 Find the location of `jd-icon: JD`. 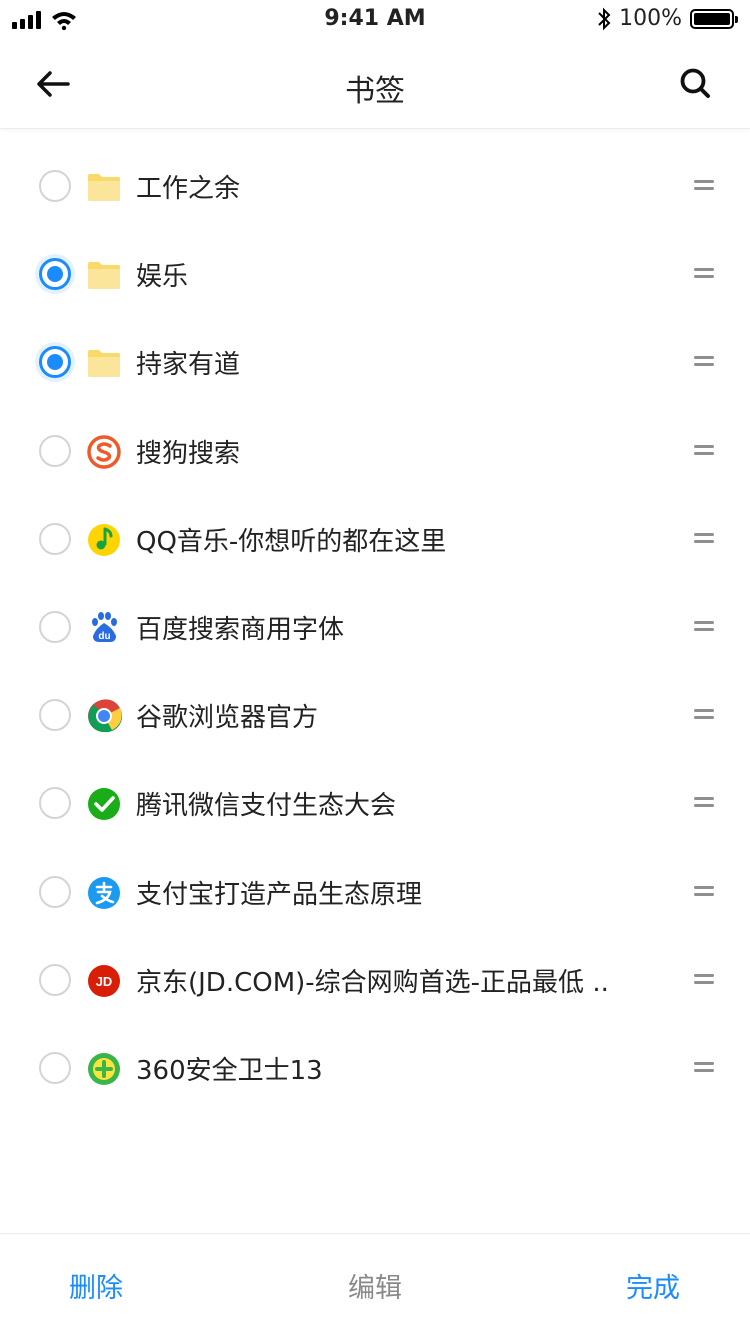

jd-icon: JD is located at coordinates (104, 981).